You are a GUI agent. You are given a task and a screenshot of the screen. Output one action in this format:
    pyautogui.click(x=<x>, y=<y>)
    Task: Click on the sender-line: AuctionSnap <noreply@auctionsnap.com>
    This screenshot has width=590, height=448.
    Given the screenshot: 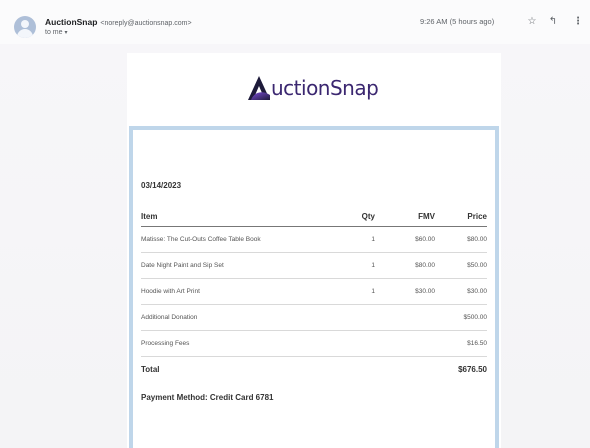 What is the action you would take?
    pyautogui.click(x=118, y=22)
    